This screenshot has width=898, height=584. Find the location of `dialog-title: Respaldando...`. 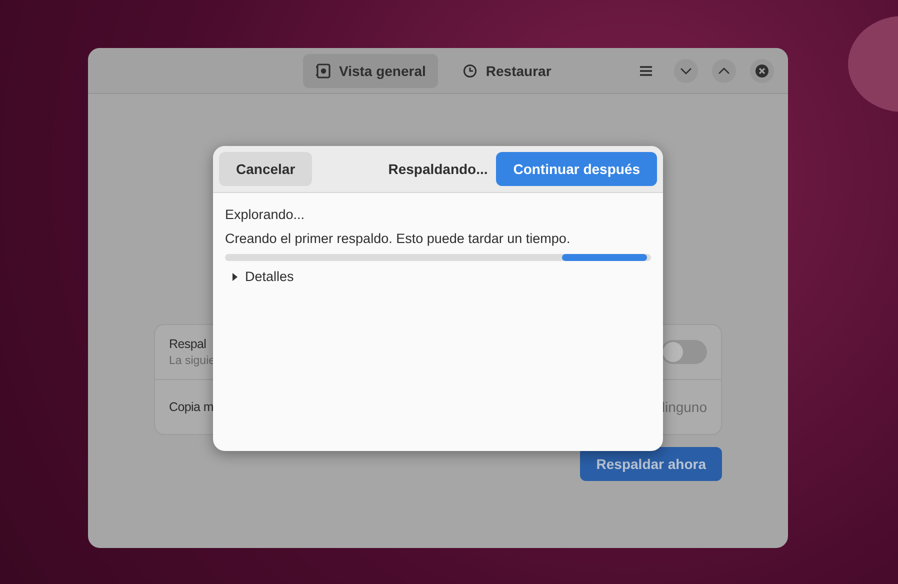

dialog-title: Respaldando... is located at coordinates (438, 169).